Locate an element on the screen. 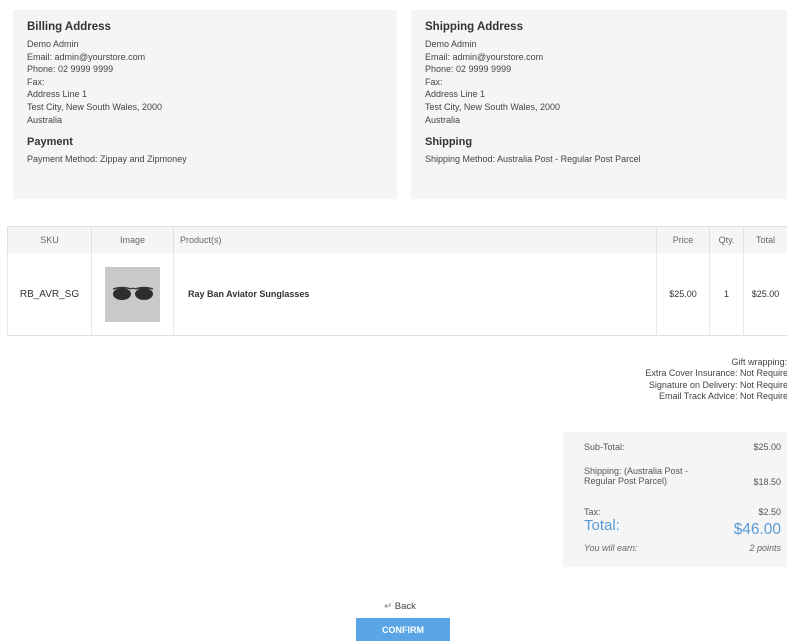  shipping-phone: Phone: 02 9999 9999 is located at coordinates (468, 69).